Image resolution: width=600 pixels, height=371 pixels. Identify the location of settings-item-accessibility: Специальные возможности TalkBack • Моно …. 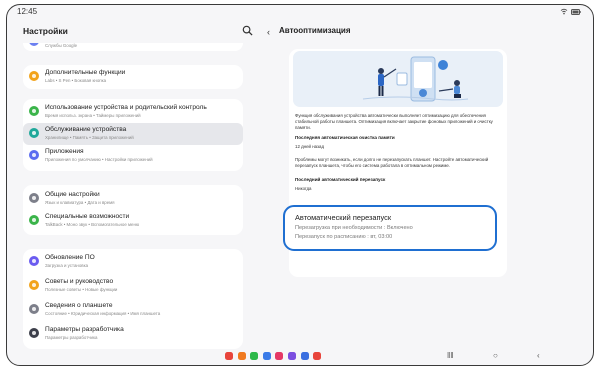
(133, 221).